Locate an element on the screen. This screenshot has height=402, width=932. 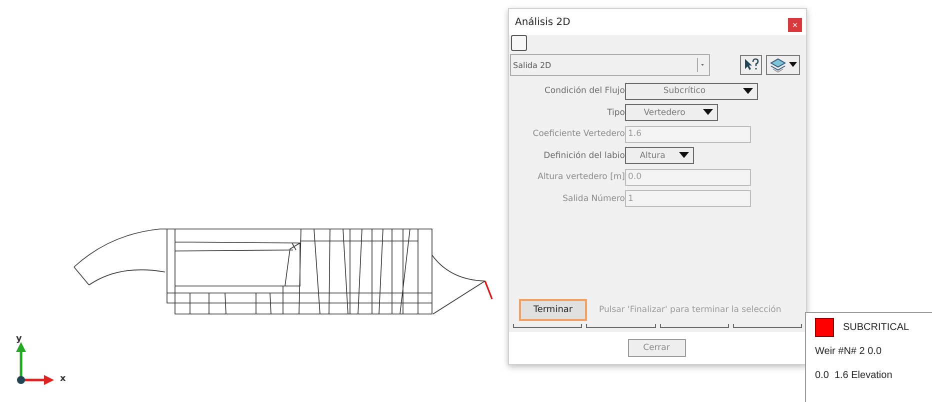
field-label: Definición del labio is located at coordinates (583, 155).